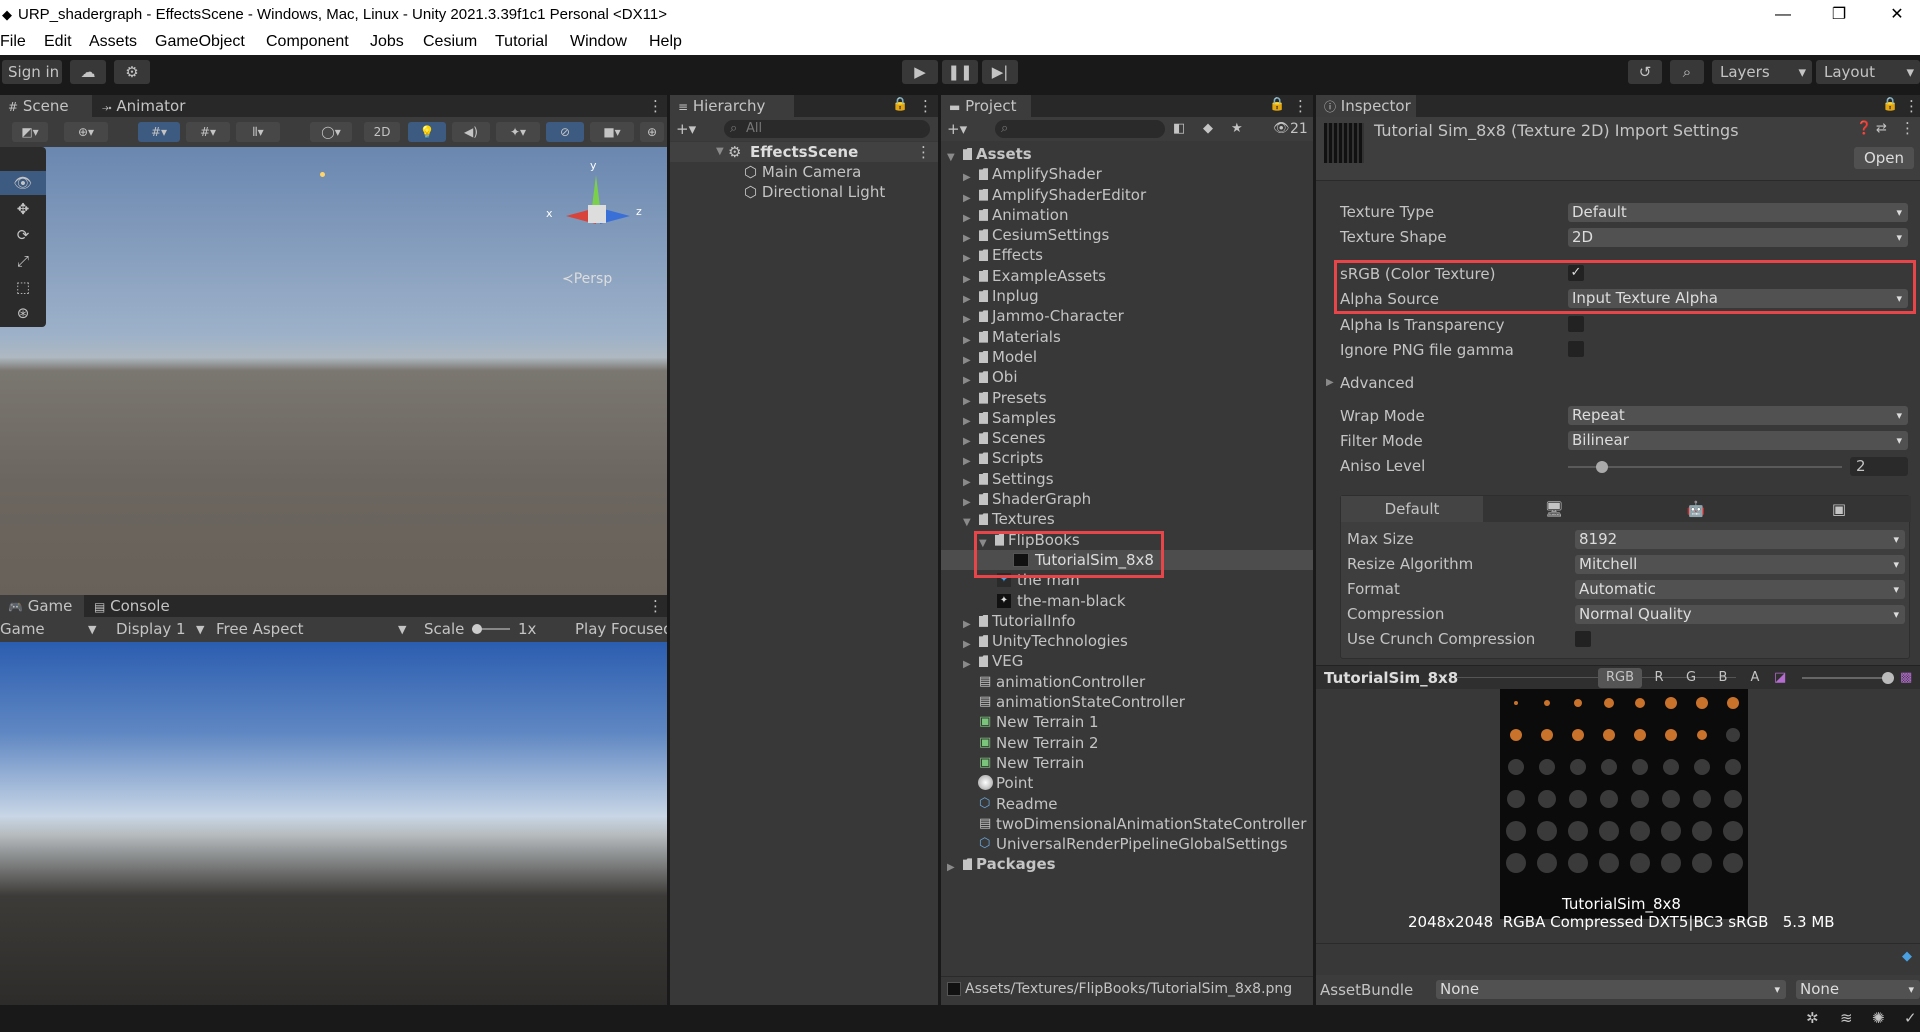 This screenshot has height=1032, width=1920. I want to click on draw-mode-icon: ◩▾, so click(30, 132).